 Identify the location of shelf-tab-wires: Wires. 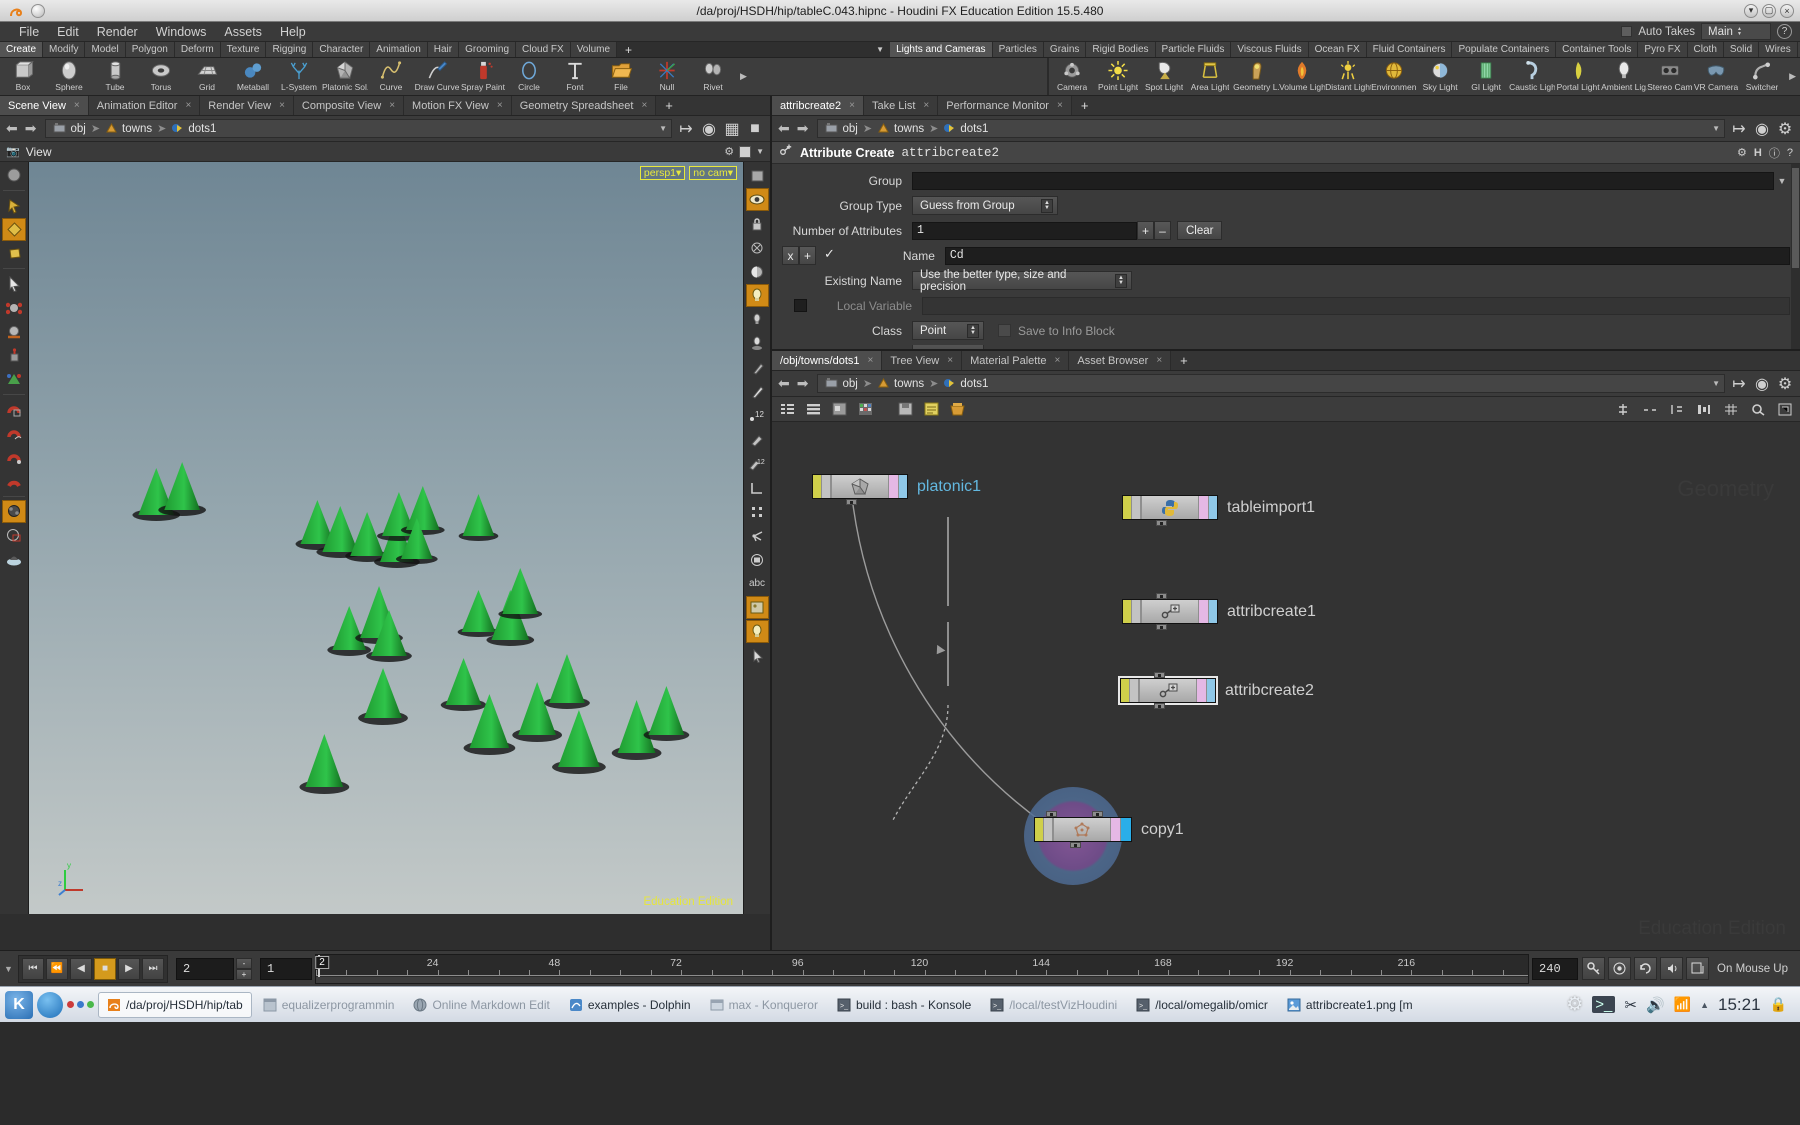
(1778, 49).